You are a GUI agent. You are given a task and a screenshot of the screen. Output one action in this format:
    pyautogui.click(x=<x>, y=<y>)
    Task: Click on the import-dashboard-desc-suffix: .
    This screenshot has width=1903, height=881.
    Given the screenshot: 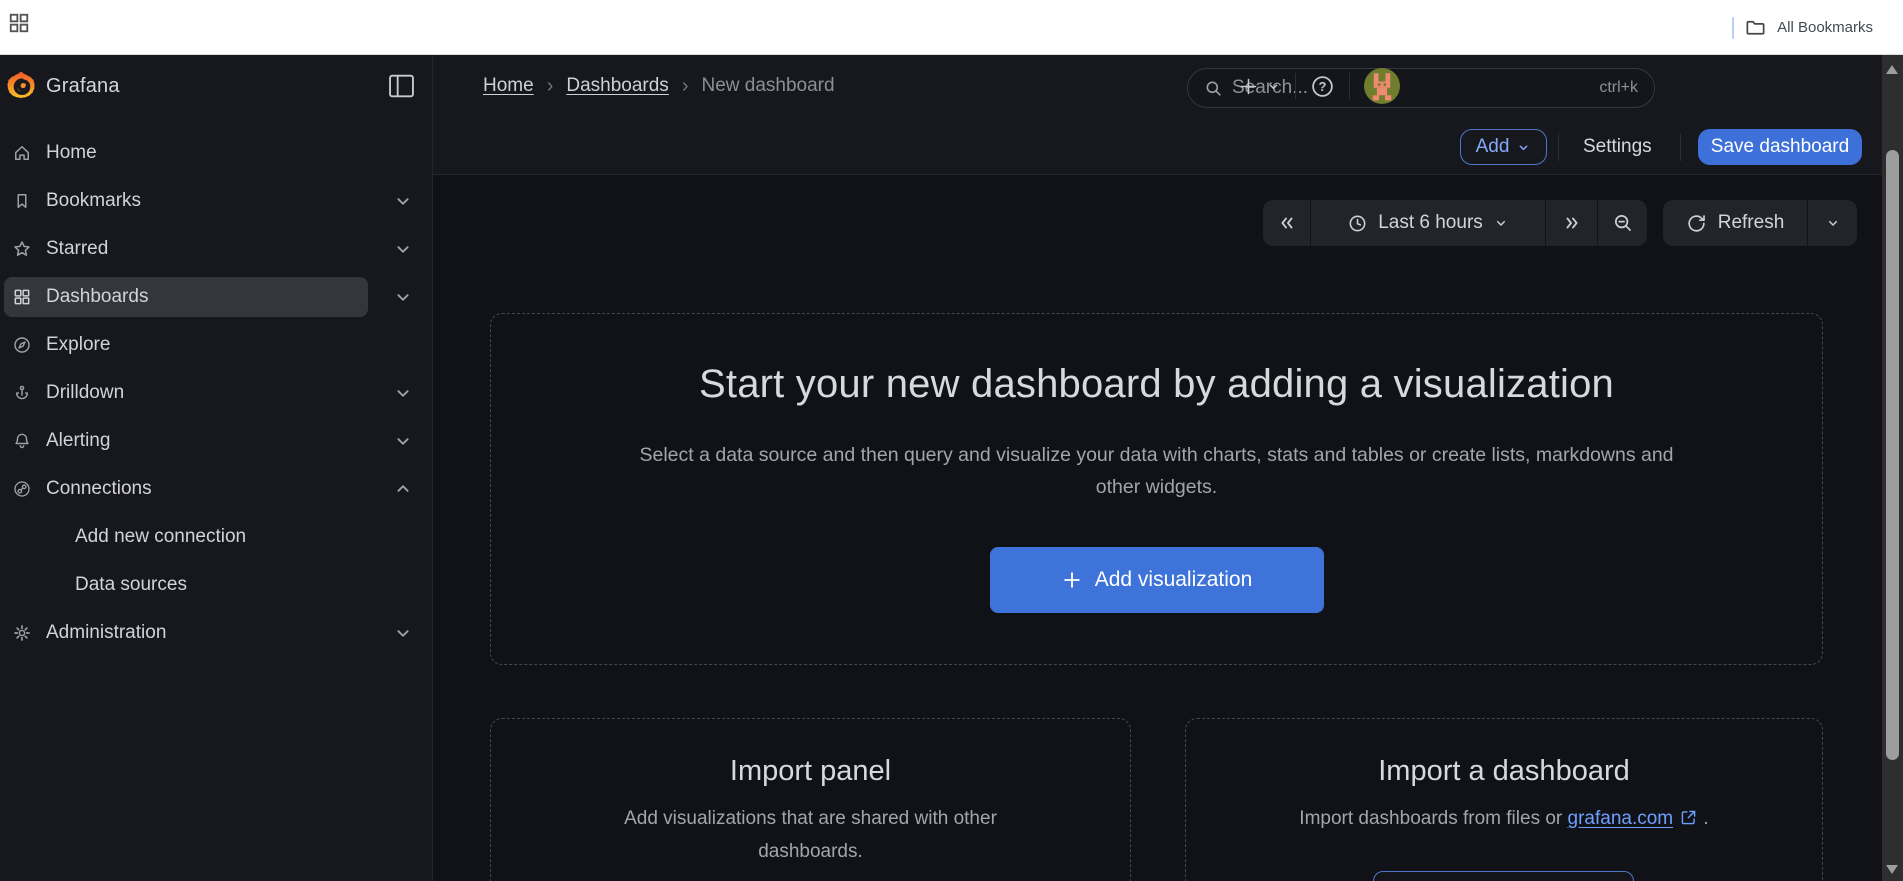 What is the action you would take?
    pyautogui.click(x=1703, y=818)
    